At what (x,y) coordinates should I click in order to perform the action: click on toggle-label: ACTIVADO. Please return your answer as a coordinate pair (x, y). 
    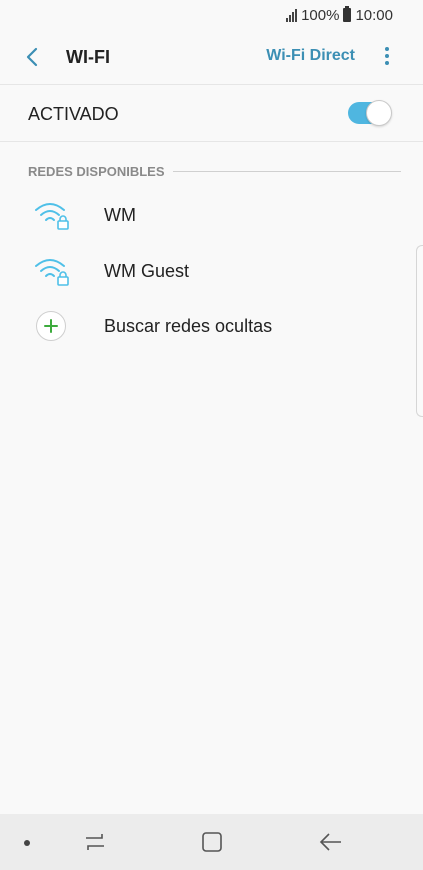
    Looking at the image, I should click on (73, 114).